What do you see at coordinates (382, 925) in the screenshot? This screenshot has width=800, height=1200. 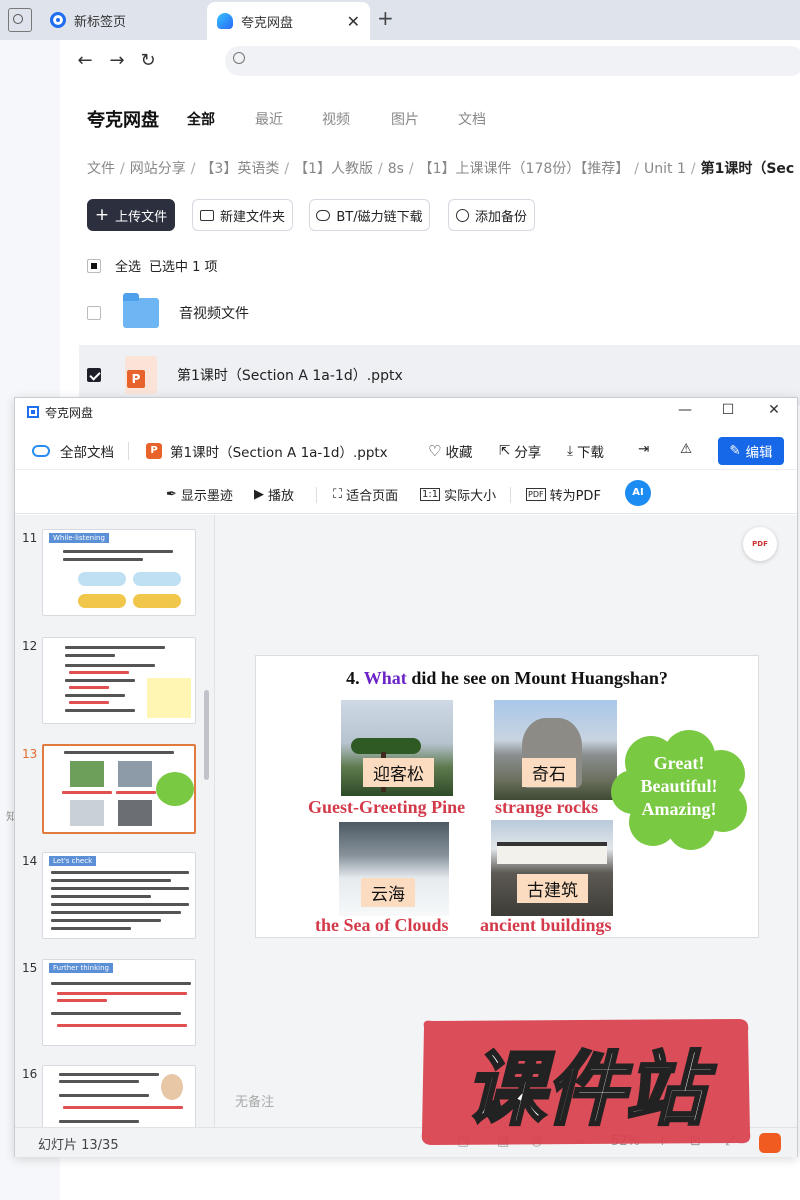 I see `caption-clouds: the Sea of Clouds` at bounding box center [382, 925].